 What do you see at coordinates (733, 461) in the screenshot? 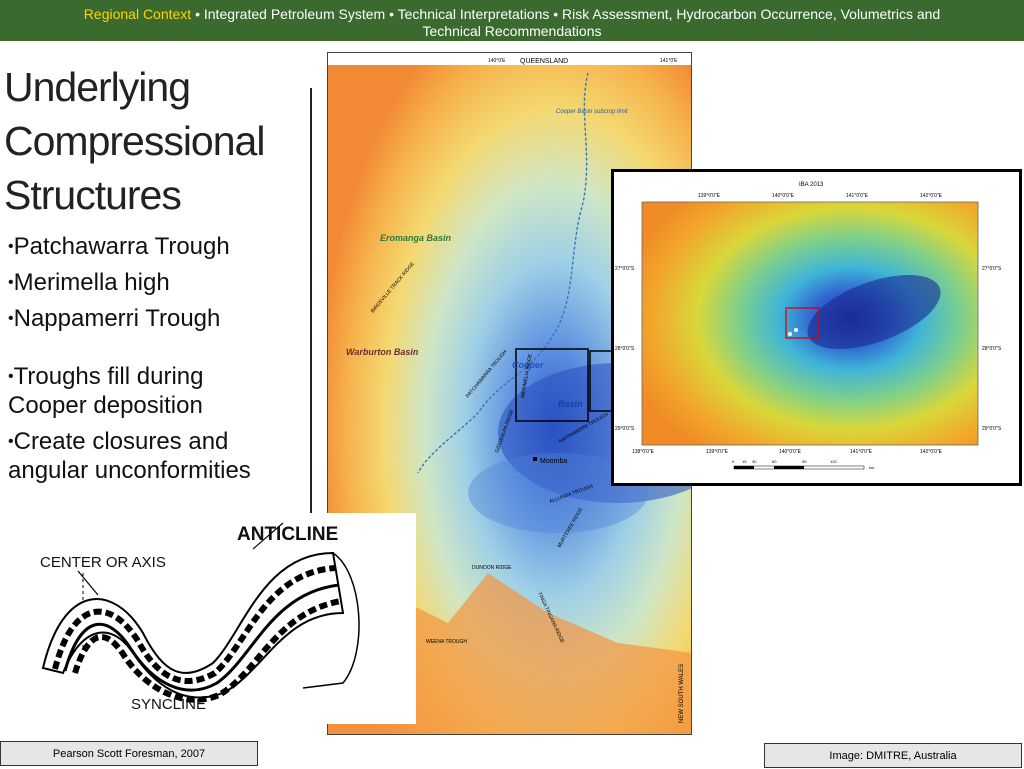
I see `svg-text: 0` at bounding box center [733, 461].